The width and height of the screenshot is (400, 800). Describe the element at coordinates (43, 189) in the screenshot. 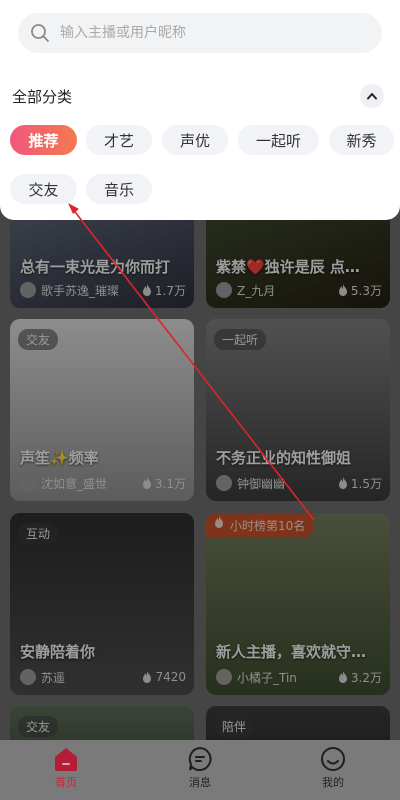

I see `category-chip-social: 交友` at that location.